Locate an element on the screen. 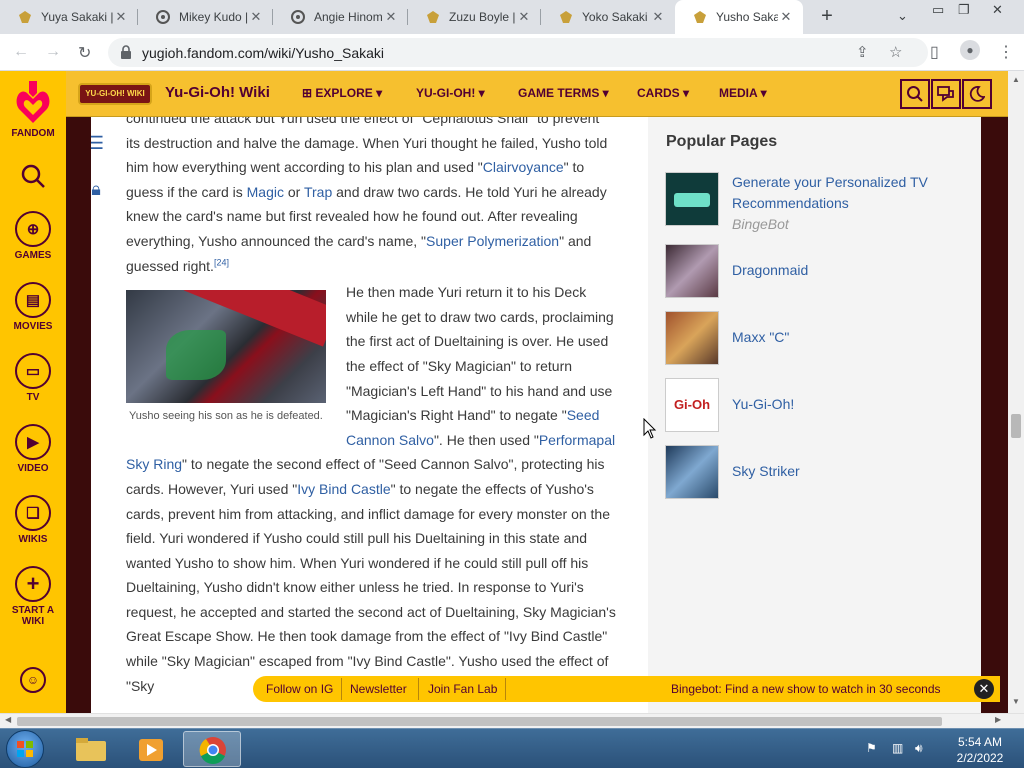 This screenshot has height=768, width=1024. menu-media: MEDIA ▾ is located at coordinates (743, 93).